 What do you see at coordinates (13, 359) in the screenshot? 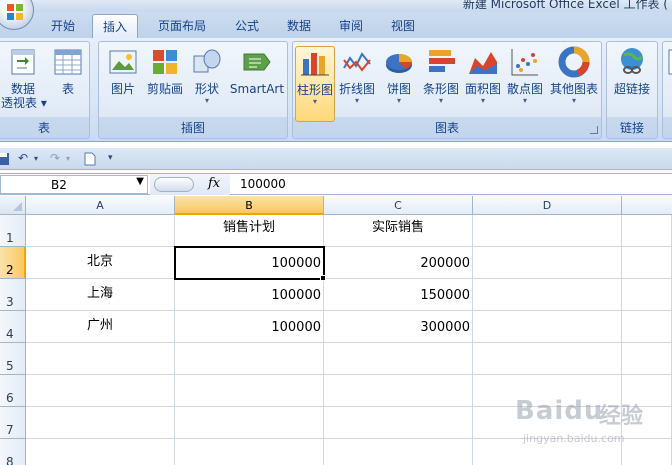
I see `row-header-5: 5` at bounding box center [13, 359].